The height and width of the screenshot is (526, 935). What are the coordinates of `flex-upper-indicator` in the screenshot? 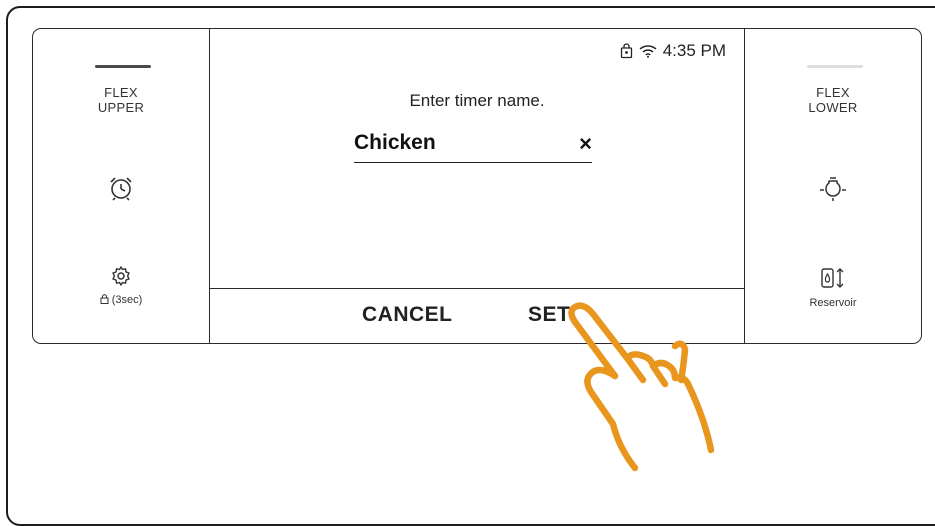 It's located at (123, 66).